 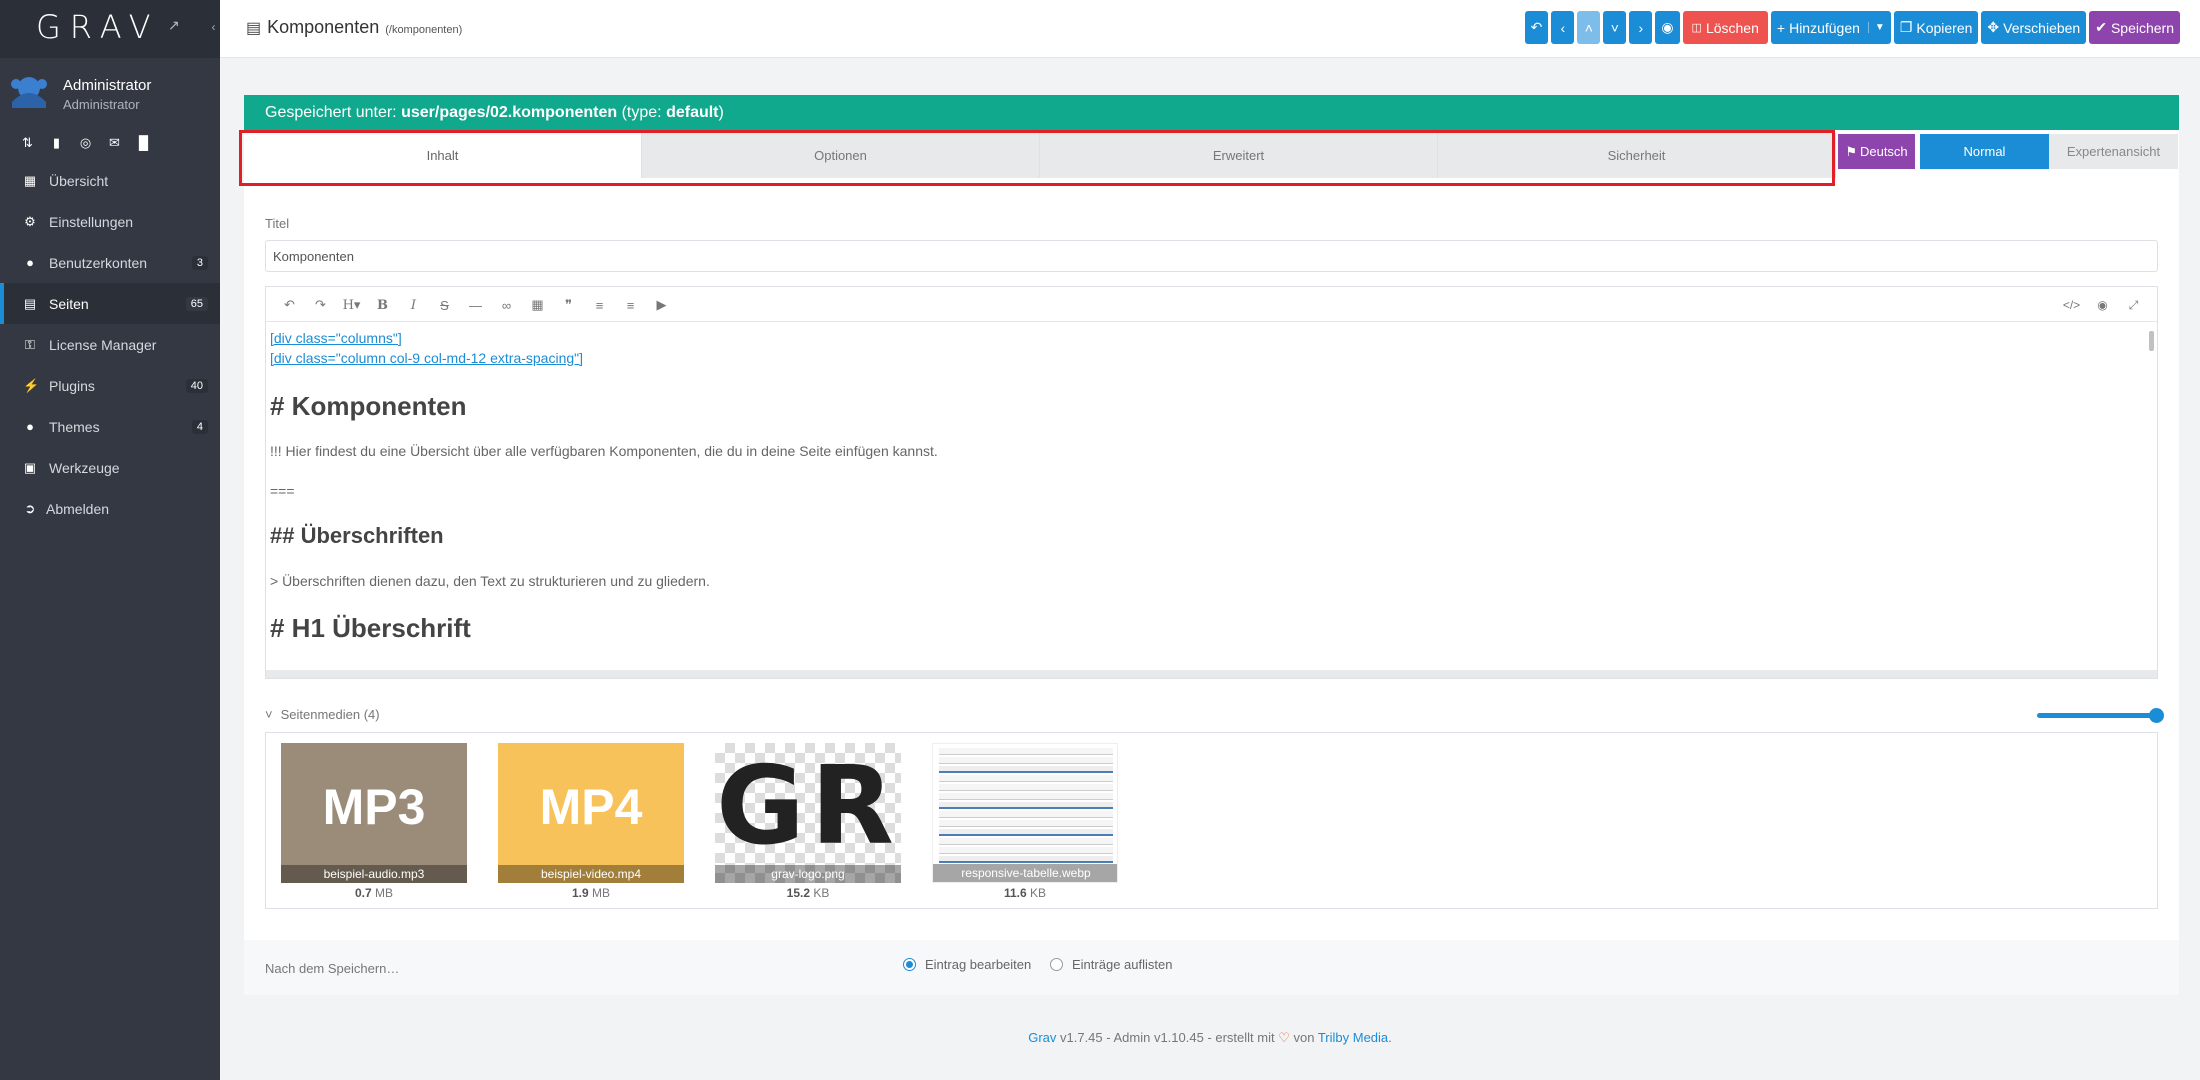 I want to click on mode-expert-button: Expertenansicht, so click(x=2113, y=151).